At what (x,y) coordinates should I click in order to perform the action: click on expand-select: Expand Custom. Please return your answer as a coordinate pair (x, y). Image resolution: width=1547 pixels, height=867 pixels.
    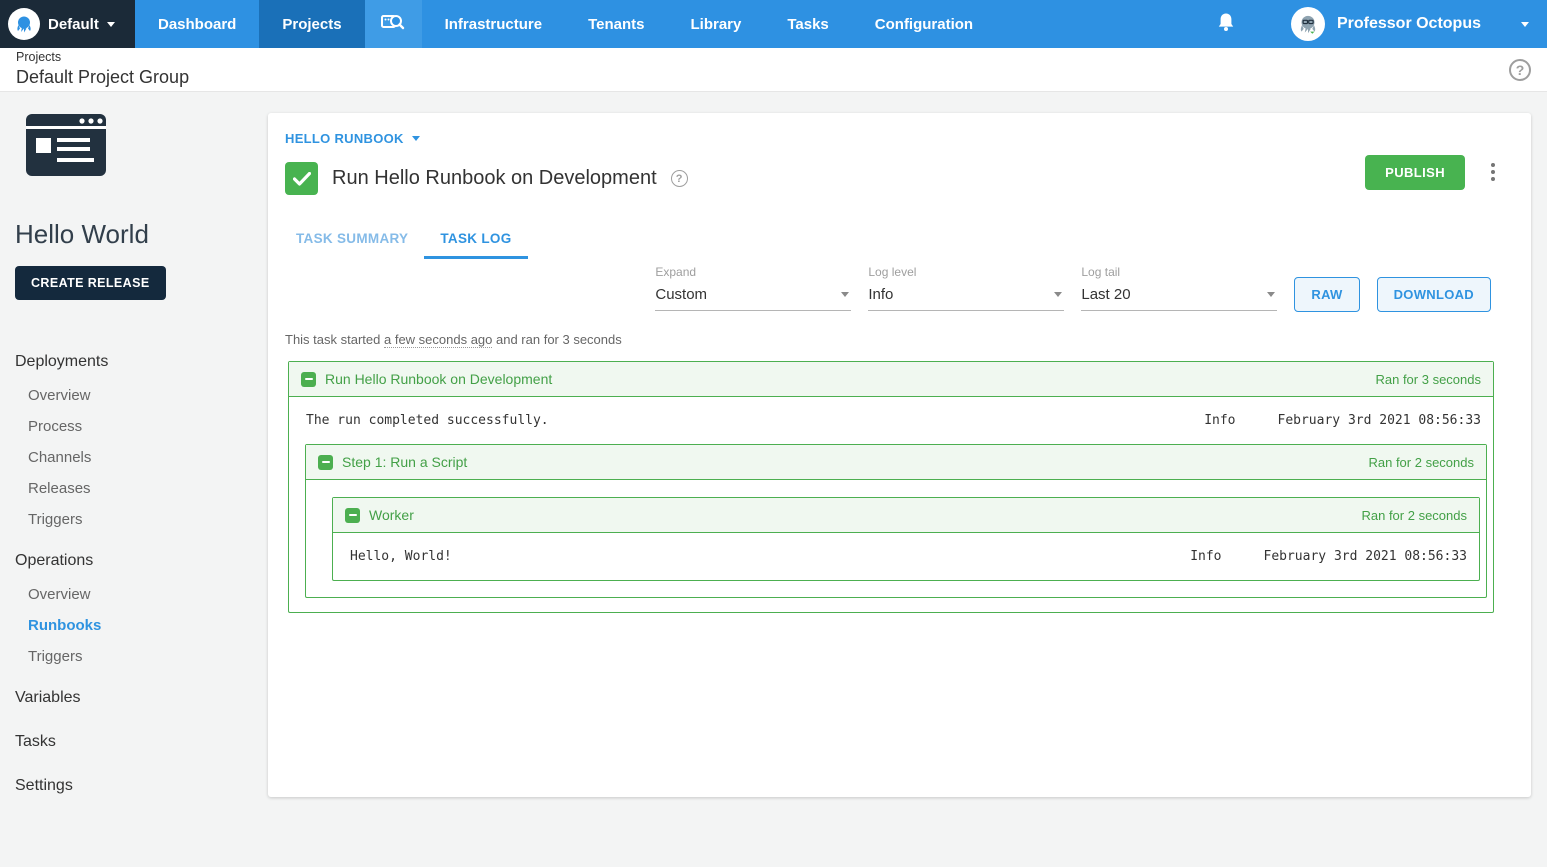
    Looking at the image, I should click on (753, 288).